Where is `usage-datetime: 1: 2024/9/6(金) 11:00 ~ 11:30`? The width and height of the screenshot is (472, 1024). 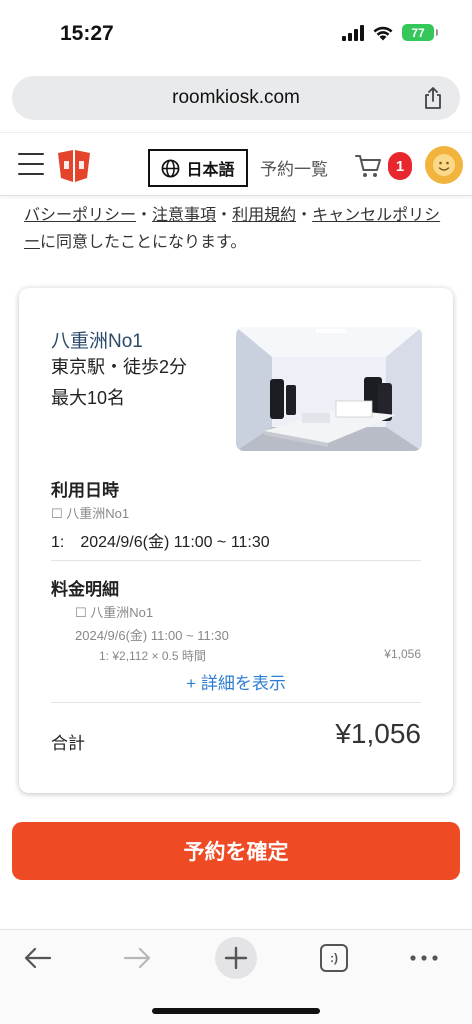 usage-datetime: 1: 2024/9/6(金) 11:00 ~ 11:30 is located at coordinates (160, 542).